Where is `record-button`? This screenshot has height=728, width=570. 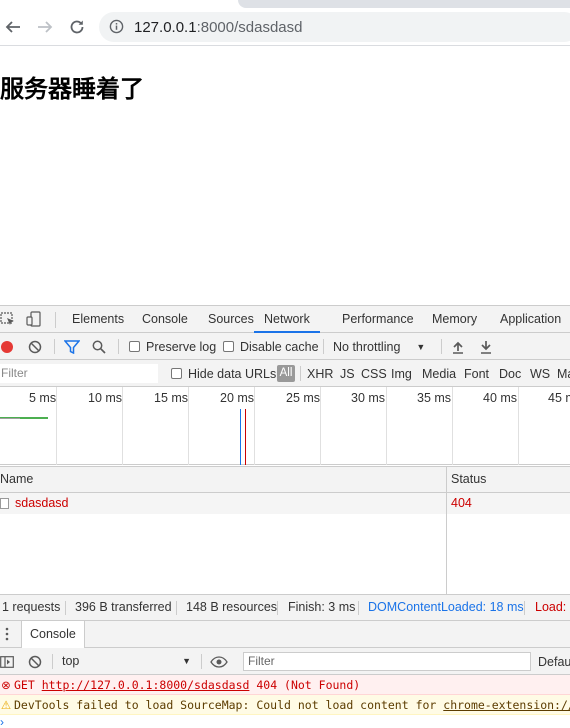 record-button is located at coordinates (7, 346).